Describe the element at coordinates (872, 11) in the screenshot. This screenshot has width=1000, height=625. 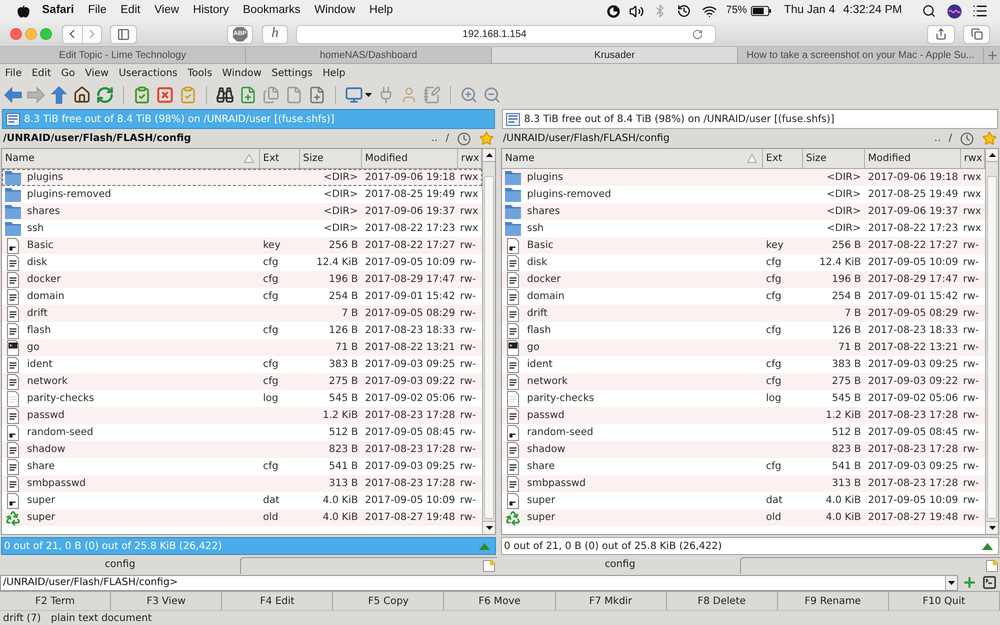
I see `menubar-time: 4:32:24 PM` at that location.